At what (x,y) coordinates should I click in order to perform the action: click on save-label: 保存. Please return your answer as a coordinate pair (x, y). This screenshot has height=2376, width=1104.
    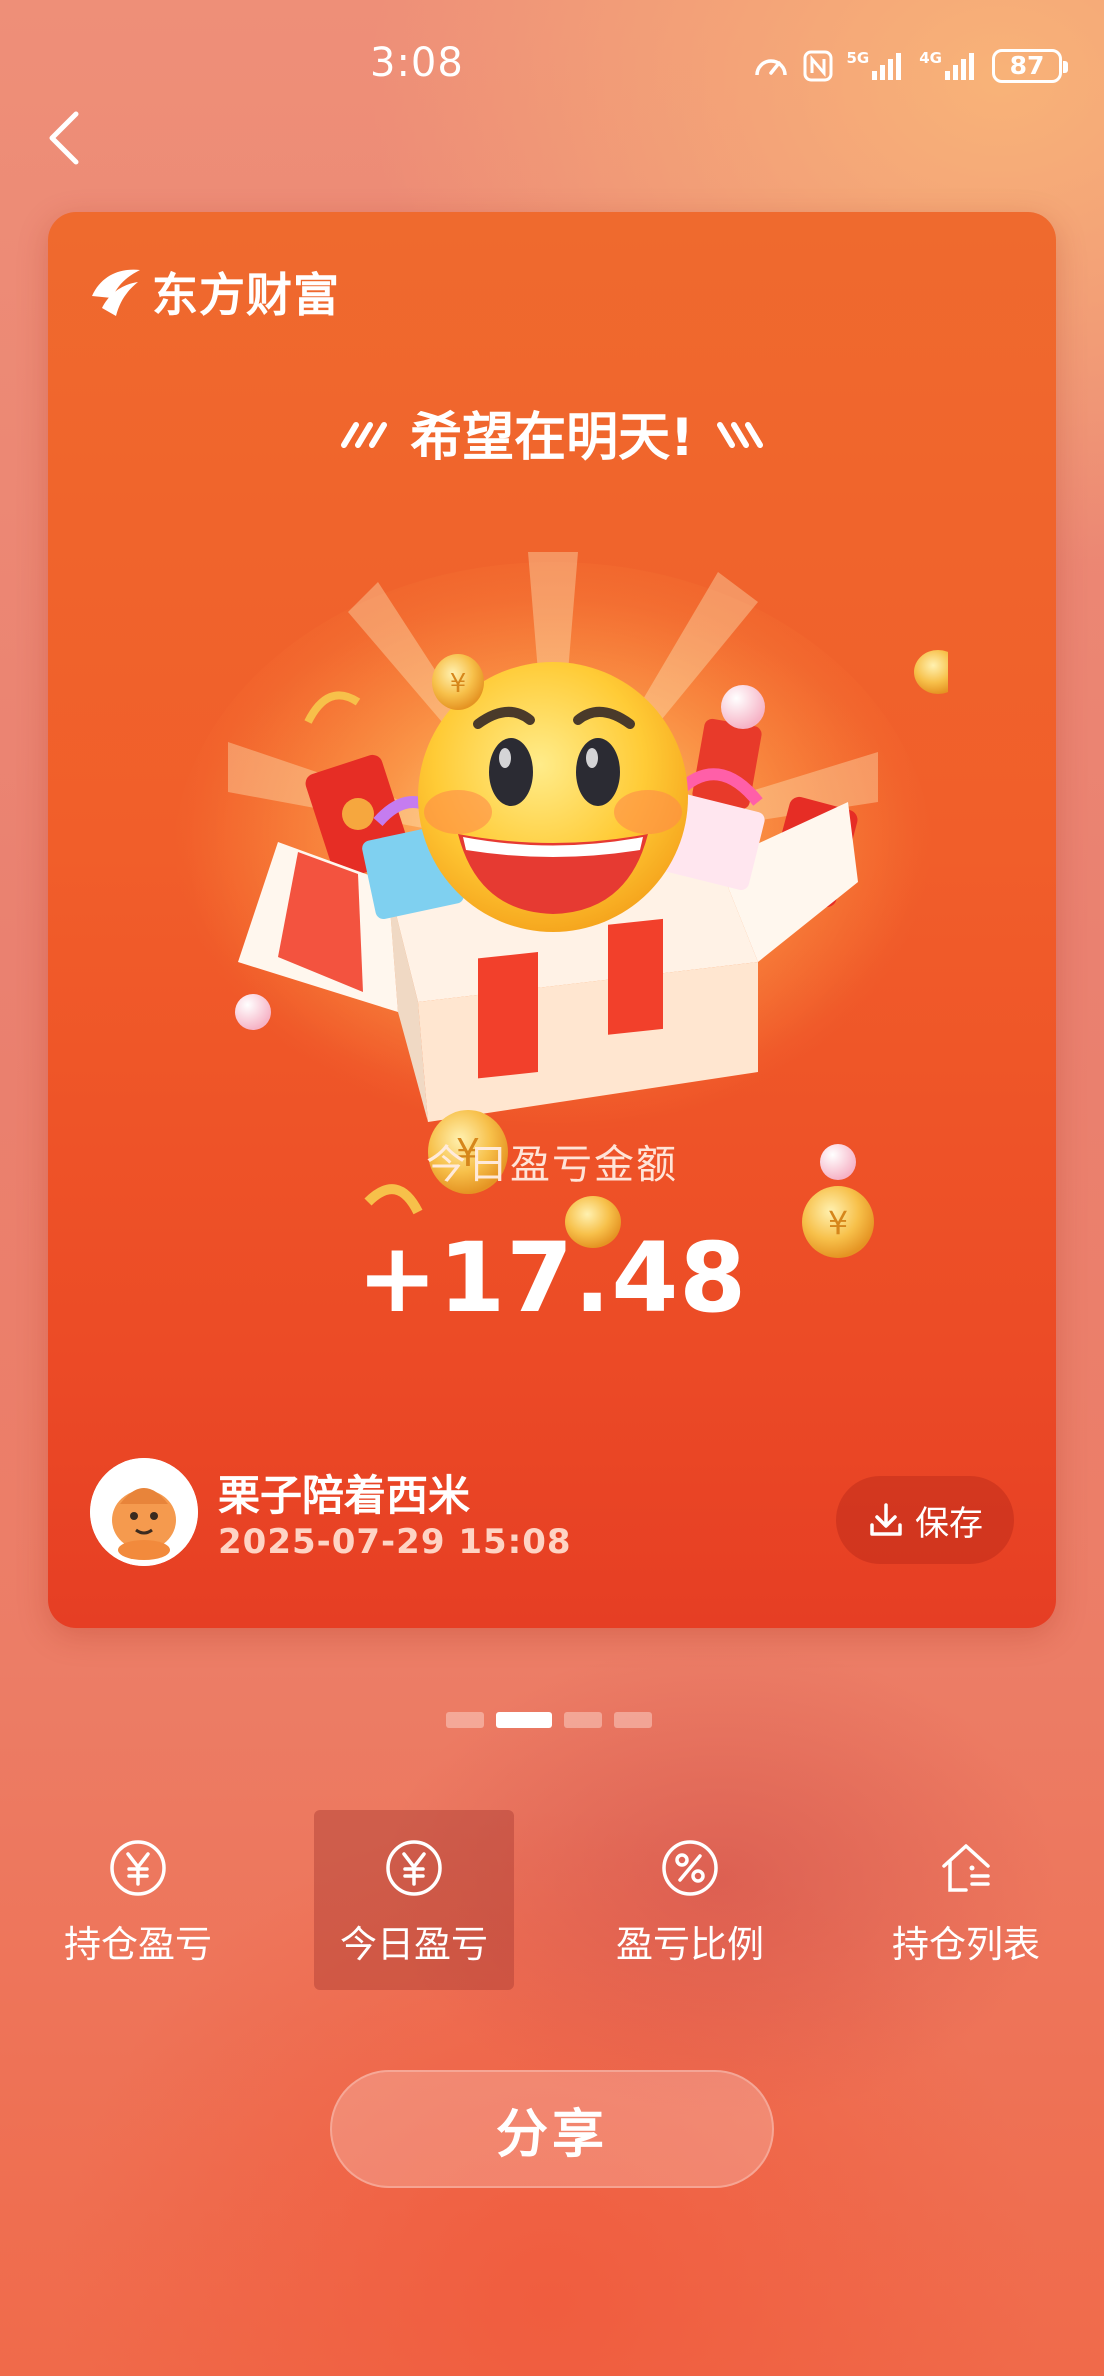
    Looking at the image, I should click on (949, 1523).